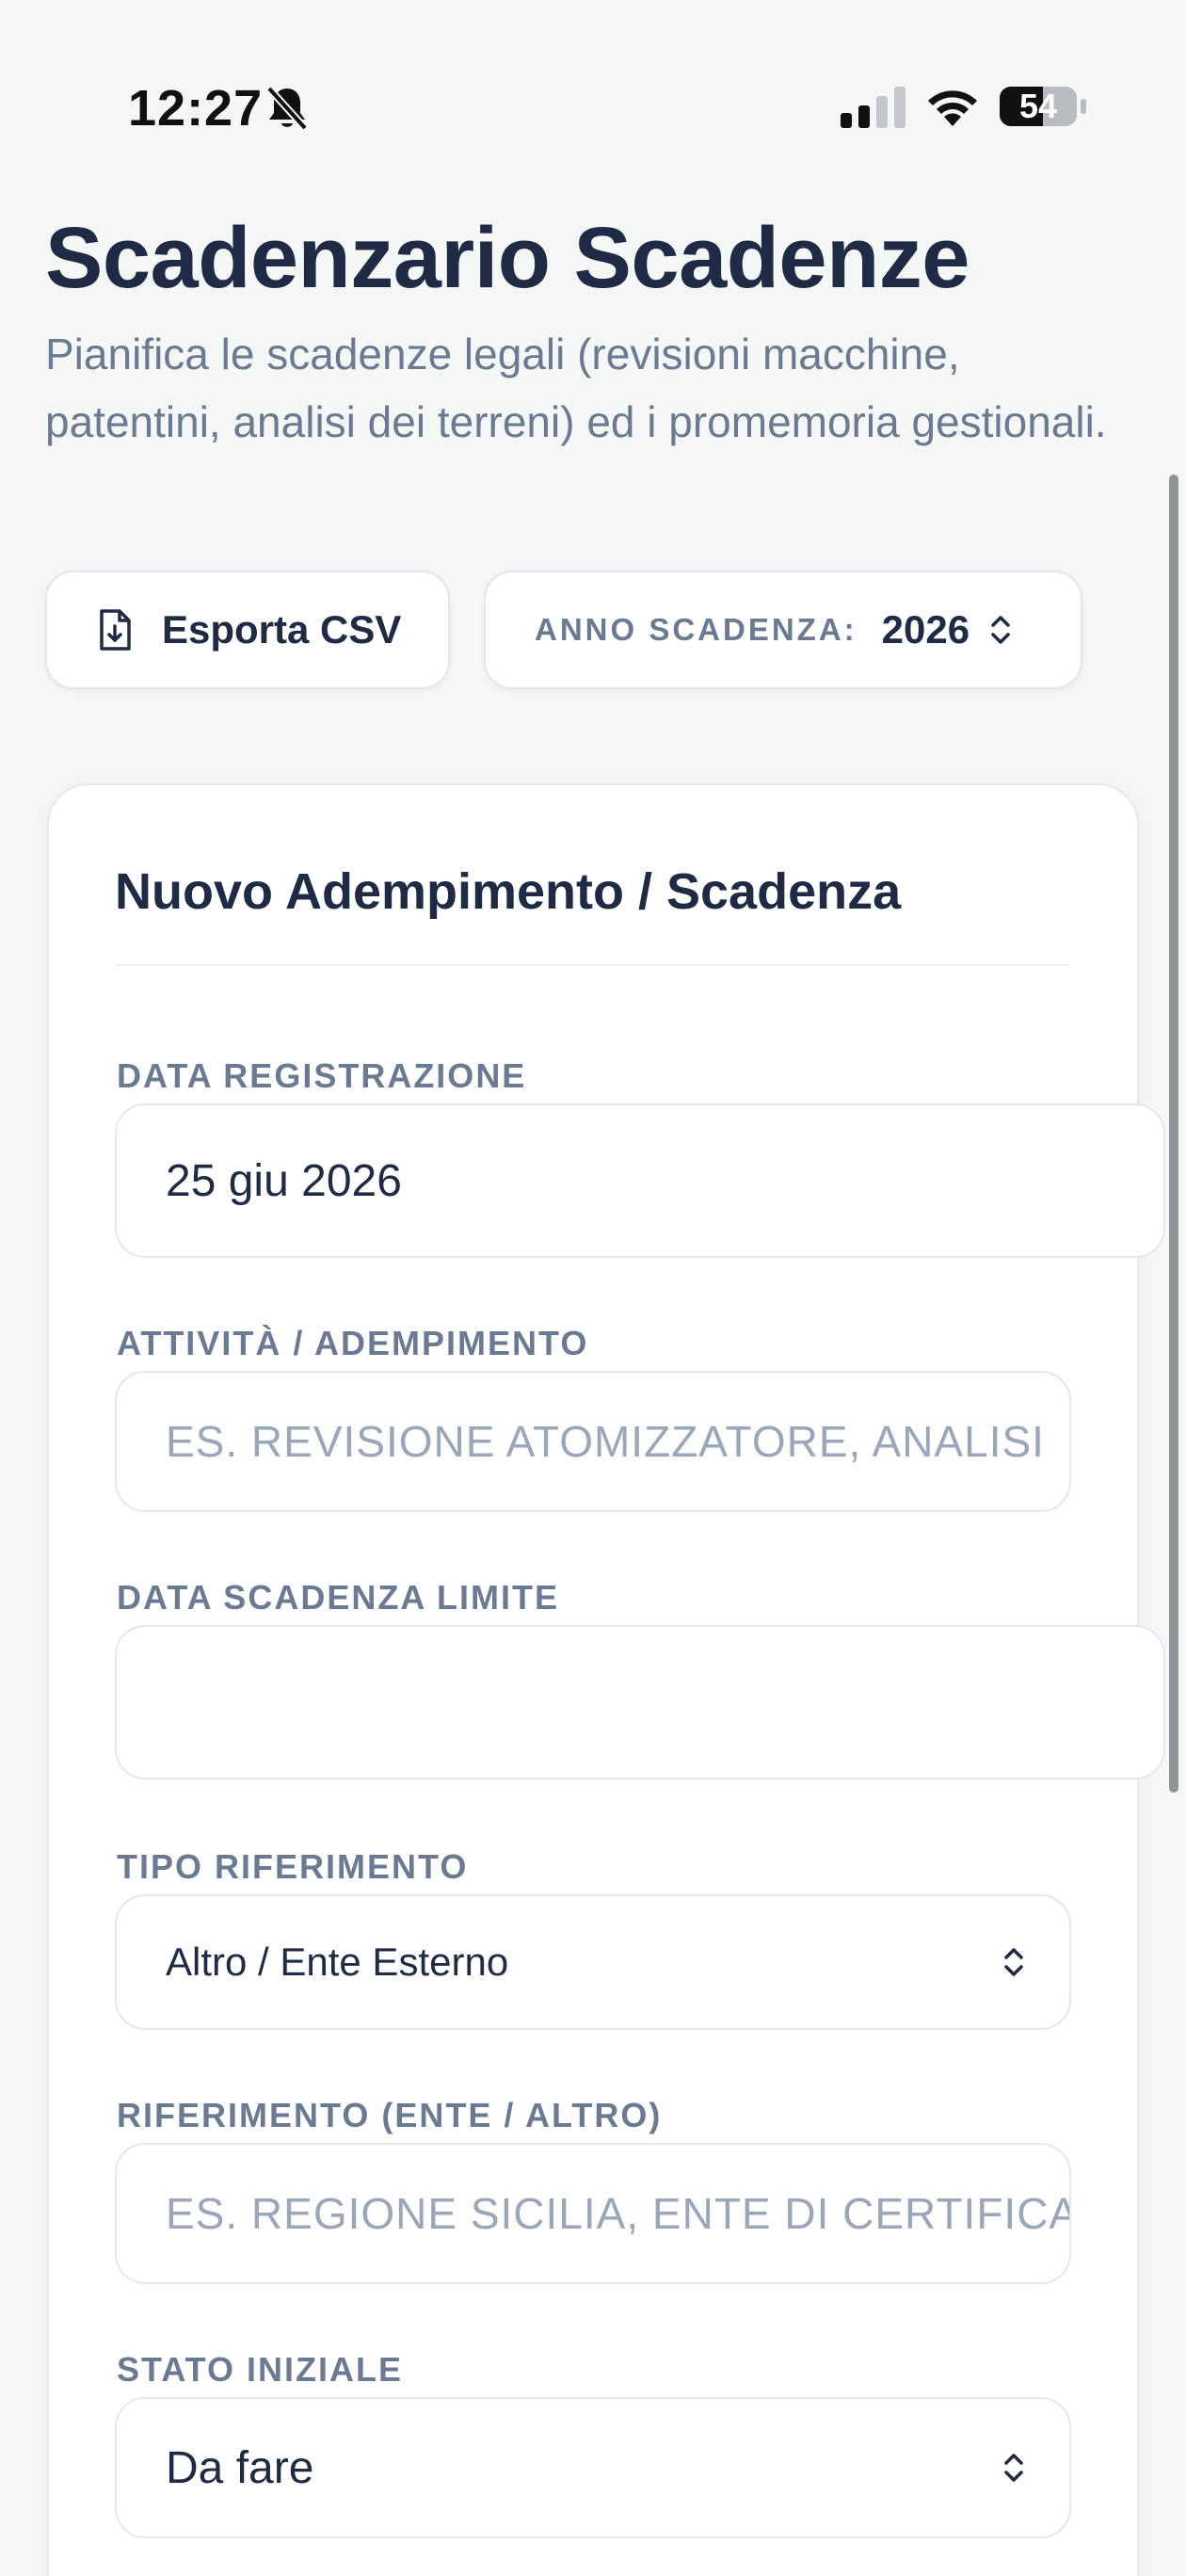 The width and height of the screenshot is (1186, 2576). Describe the element at coordinates (282, 629) in the screenshot. I see `export-csv-label: Esporta CSV` at that location.